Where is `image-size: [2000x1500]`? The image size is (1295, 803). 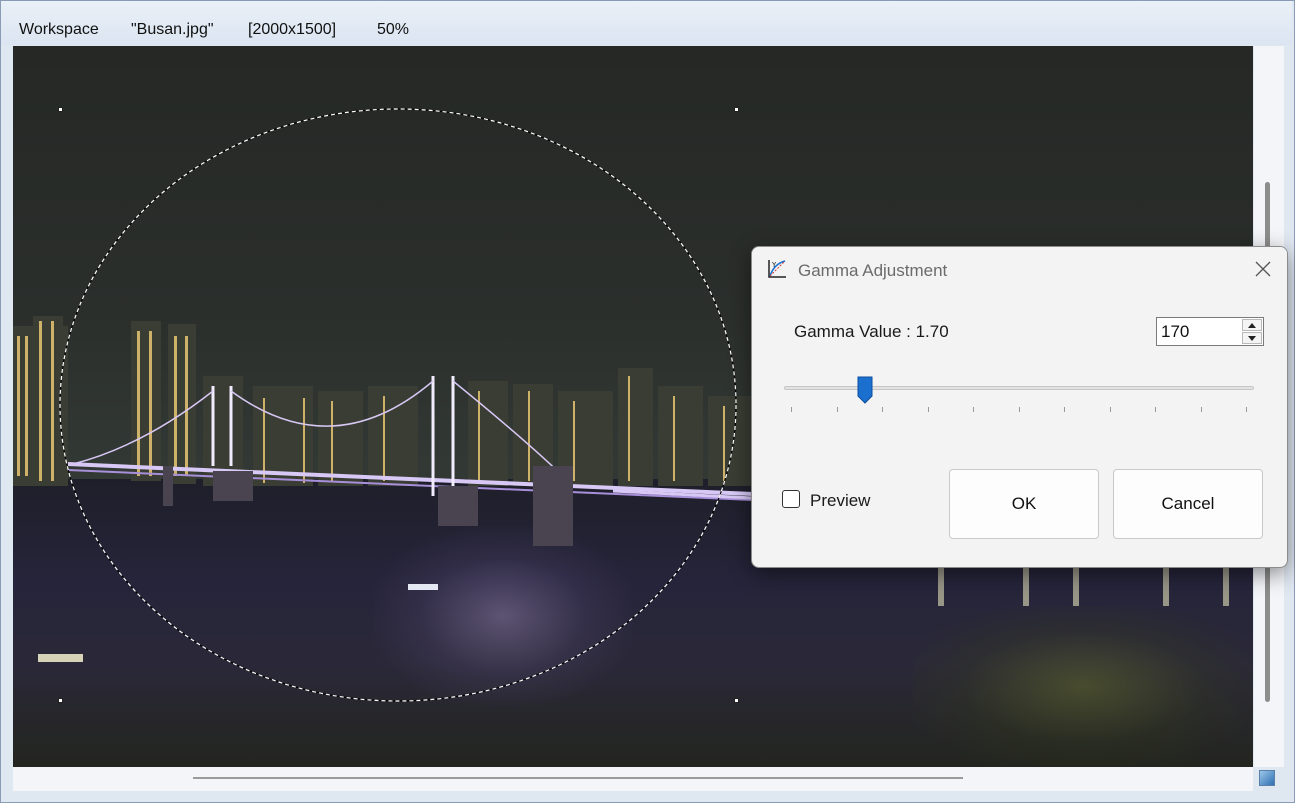
image-size: [2000x1500] is located at coordinates (292, 29).